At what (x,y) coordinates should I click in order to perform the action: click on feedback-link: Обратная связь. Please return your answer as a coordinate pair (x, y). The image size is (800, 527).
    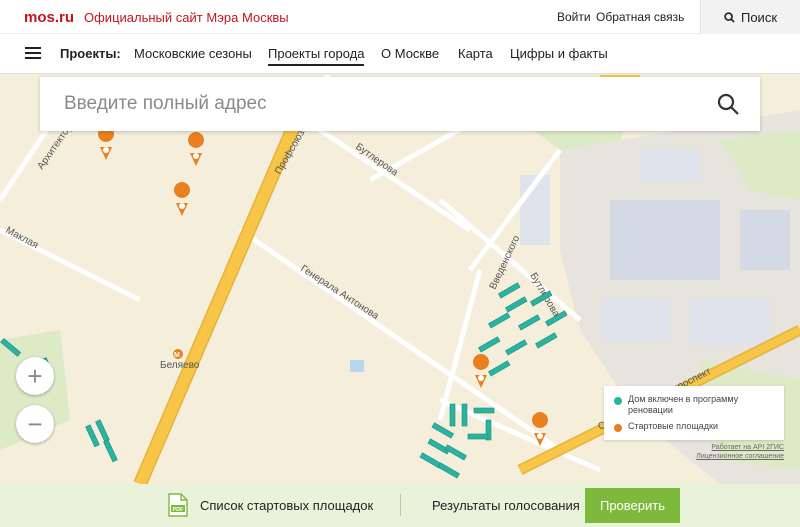
    Looking at the image, I should click on (640, 17).